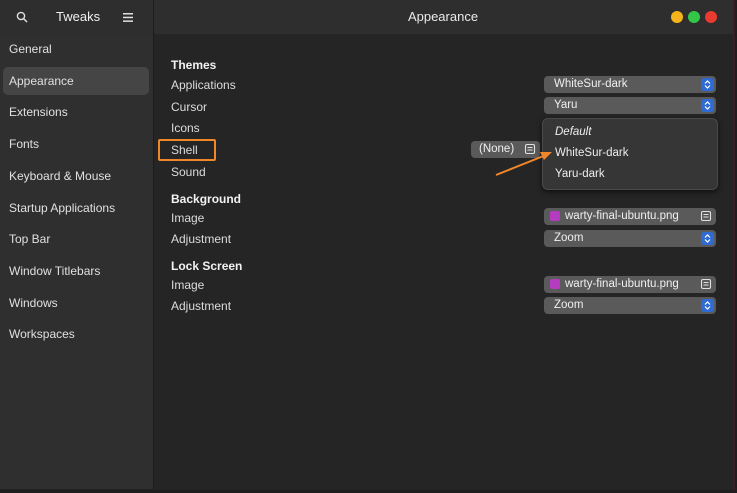 Image resolution: width=737 pixels, height=493 pixels. Describe the element at coordinates (41, 81) in the screenshot. I see `sidebar-item-label: Appearance` at that location.